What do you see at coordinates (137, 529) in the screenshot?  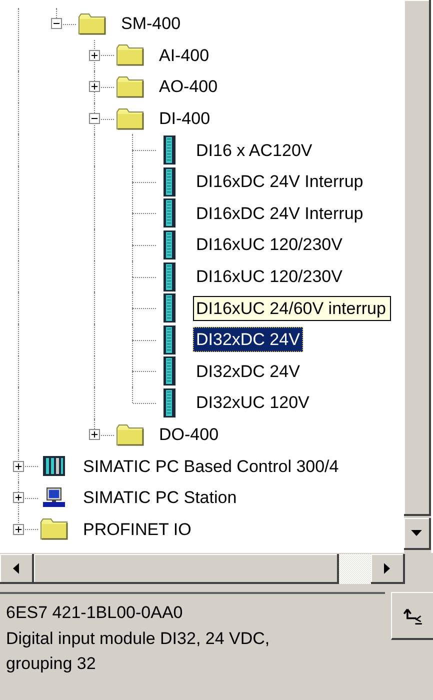 I see `tree-item: PROFINET IO` at bounding box center [137, 529].